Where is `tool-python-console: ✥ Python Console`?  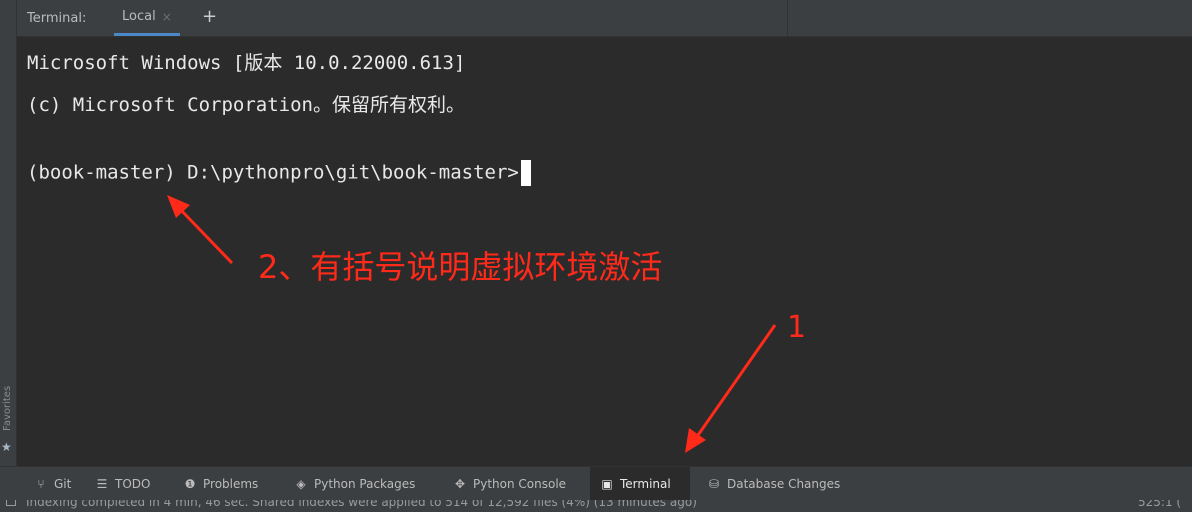 tool-python-console: ✥ Python Console is located at coordinates (509, 484).